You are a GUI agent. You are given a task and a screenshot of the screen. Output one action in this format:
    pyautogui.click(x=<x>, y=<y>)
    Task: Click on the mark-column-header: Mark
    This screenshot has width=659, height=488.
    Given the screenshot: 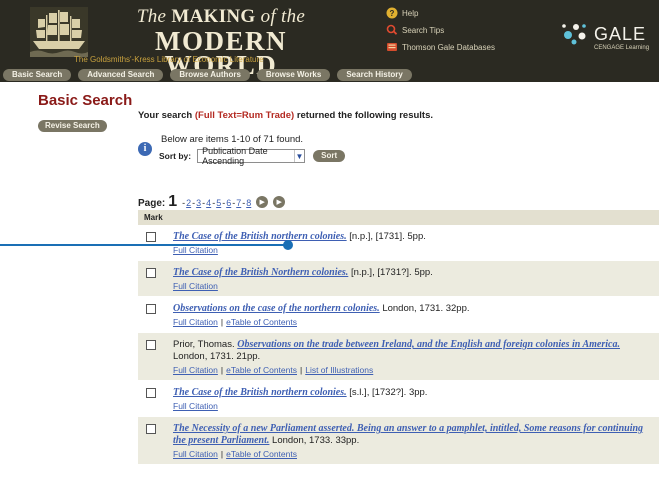 What is the action you would take?
    pyautogui.click(x=398, y=217)
    